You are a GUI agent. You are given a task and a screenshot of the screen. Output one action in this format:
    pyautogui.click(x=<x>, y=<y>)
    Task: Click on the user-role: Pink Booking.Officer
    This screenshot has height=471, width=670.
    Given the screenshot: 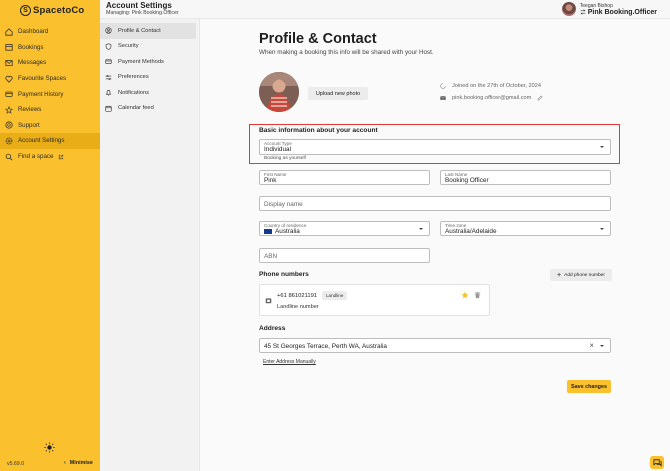 What is the action you would take?
    pyautogui.click(x=622, y=12)
    